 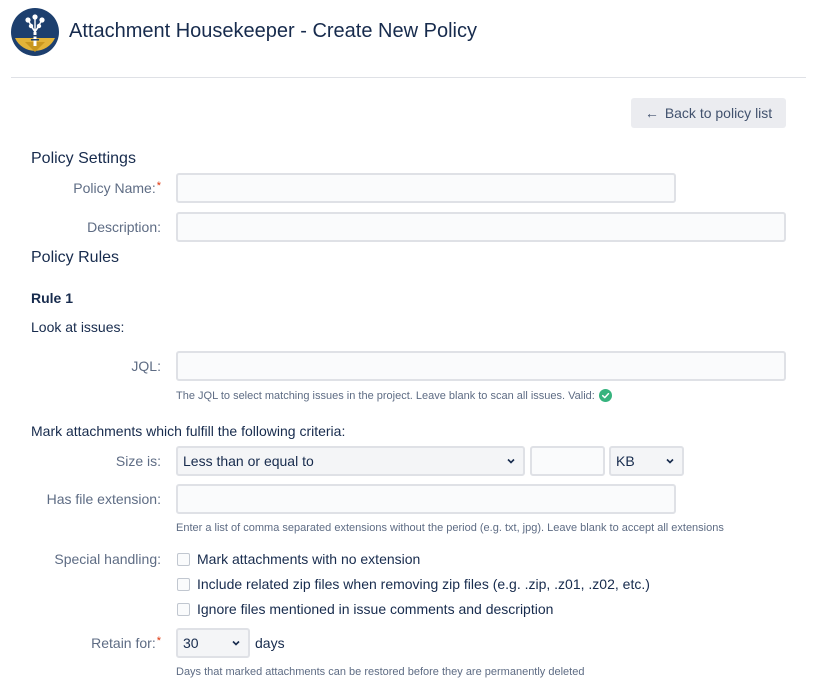 I want to click on look-at-issues-text: Look at issues:, so click(x=78, y=327).